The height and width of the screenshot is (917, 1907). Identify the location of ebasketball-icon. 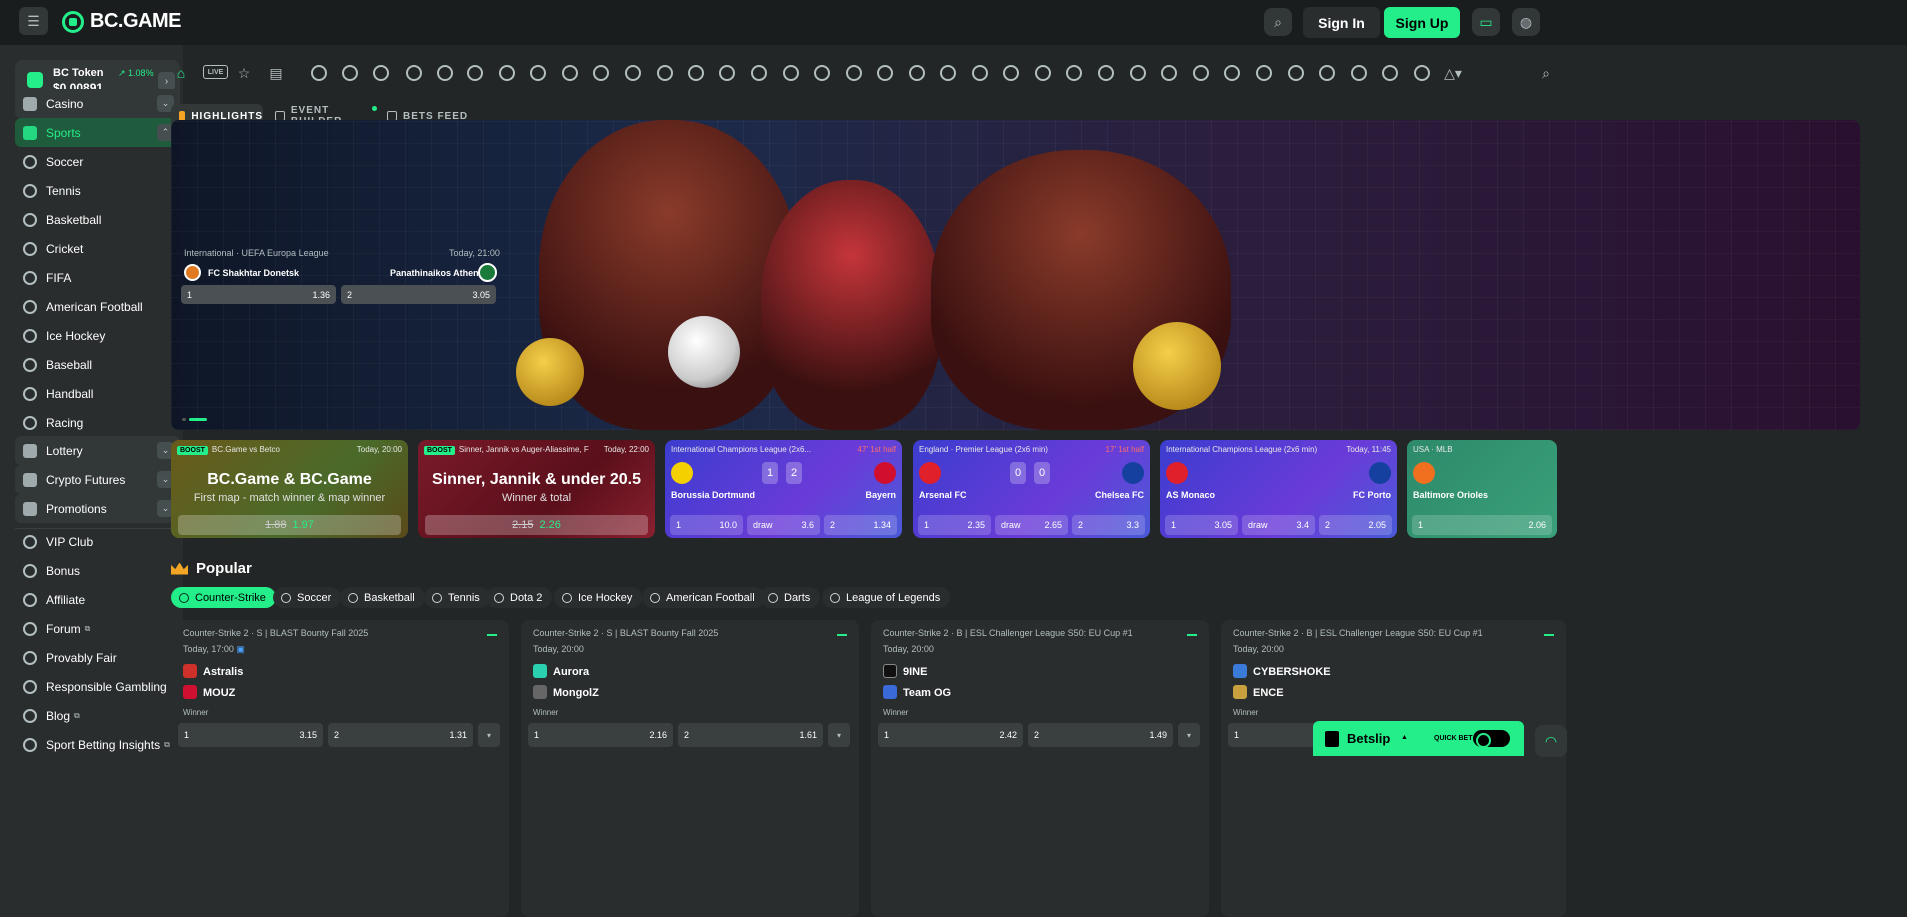
(948, 73).